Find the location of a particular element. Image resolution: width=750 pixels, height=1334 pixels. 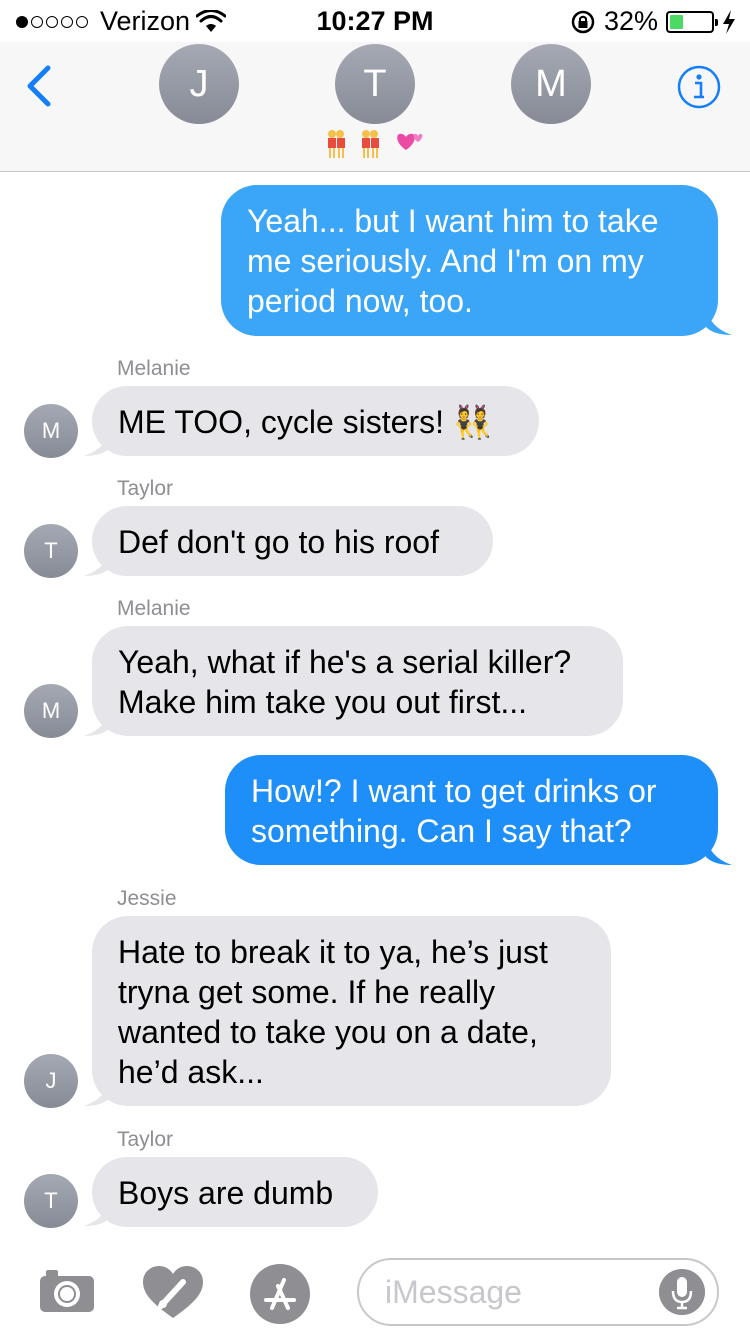

battery-icon is located at coordinates (692, 21).